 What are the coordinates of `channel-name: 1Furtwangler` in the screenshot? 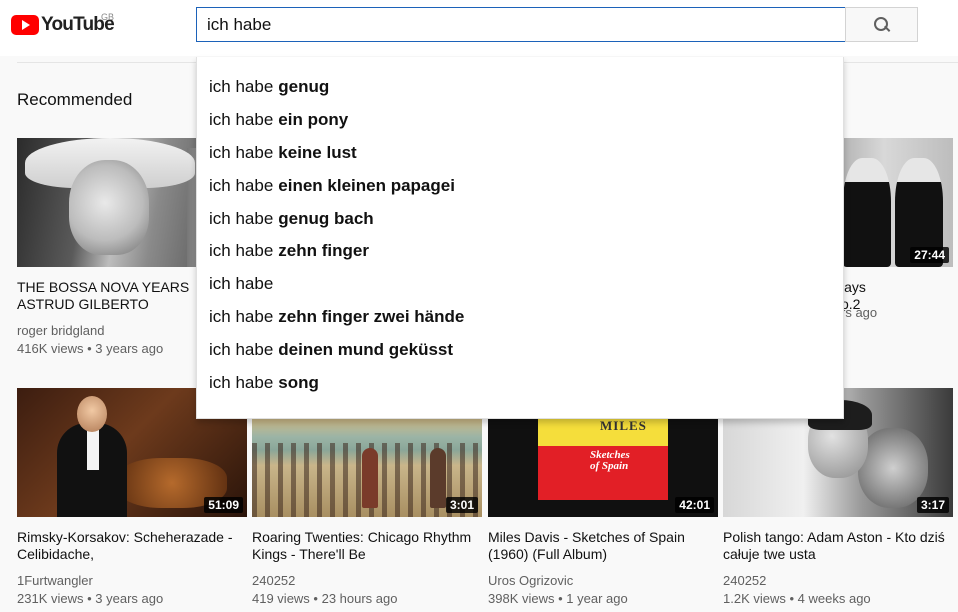 It's located at (132, 581).